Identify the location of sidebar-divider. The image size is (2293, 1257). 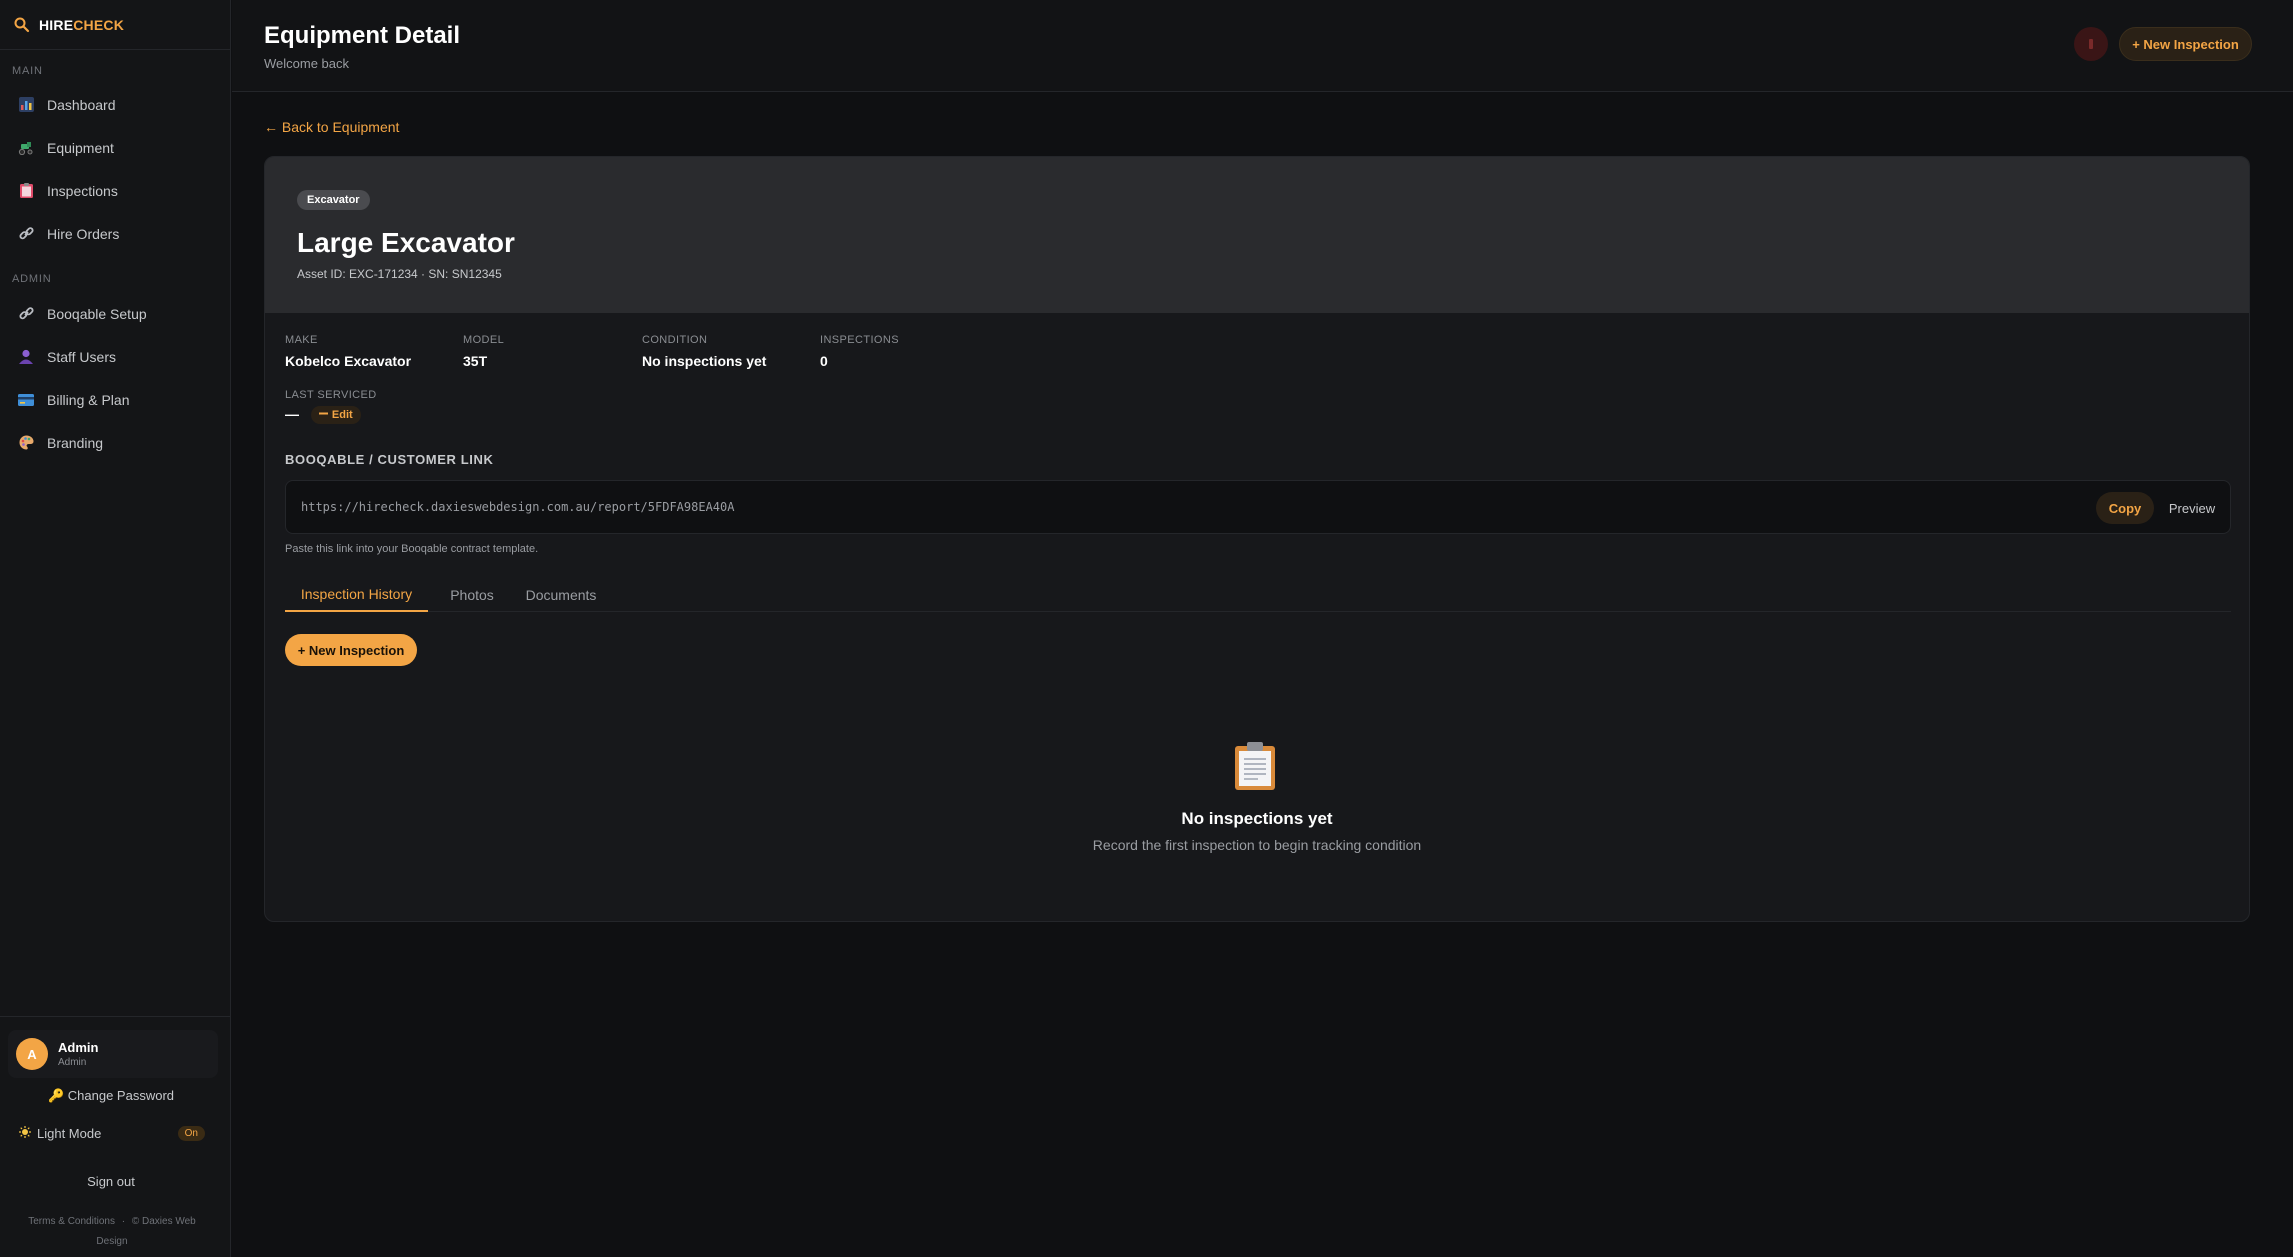
(115, 1016).